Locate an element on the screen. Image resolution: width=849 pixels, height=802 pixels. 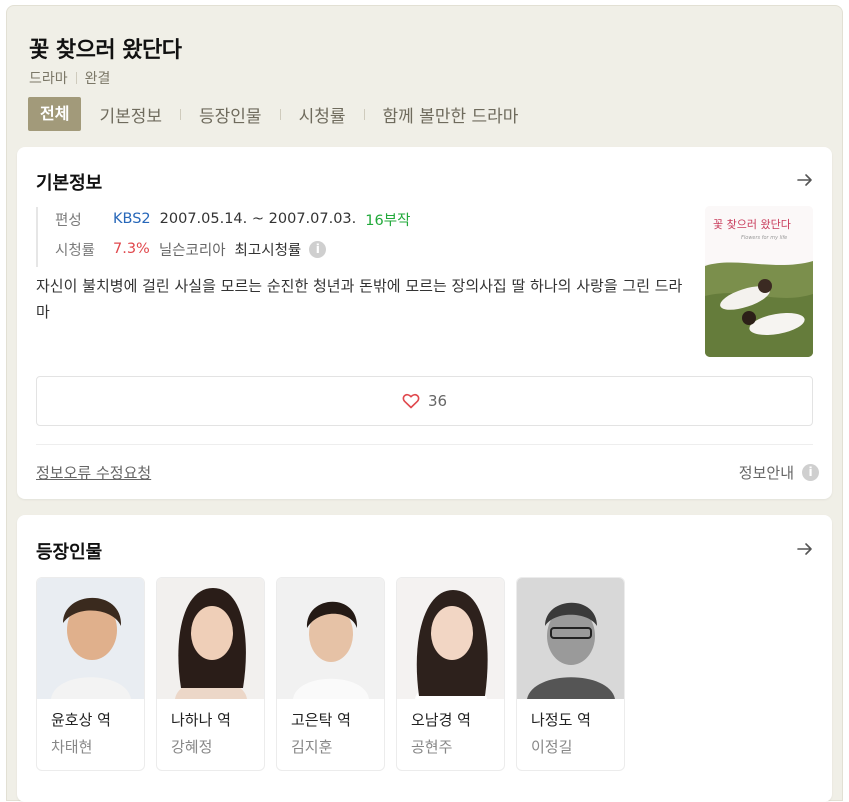
actor-name: 차태현 is located at coordinates (72, 747).